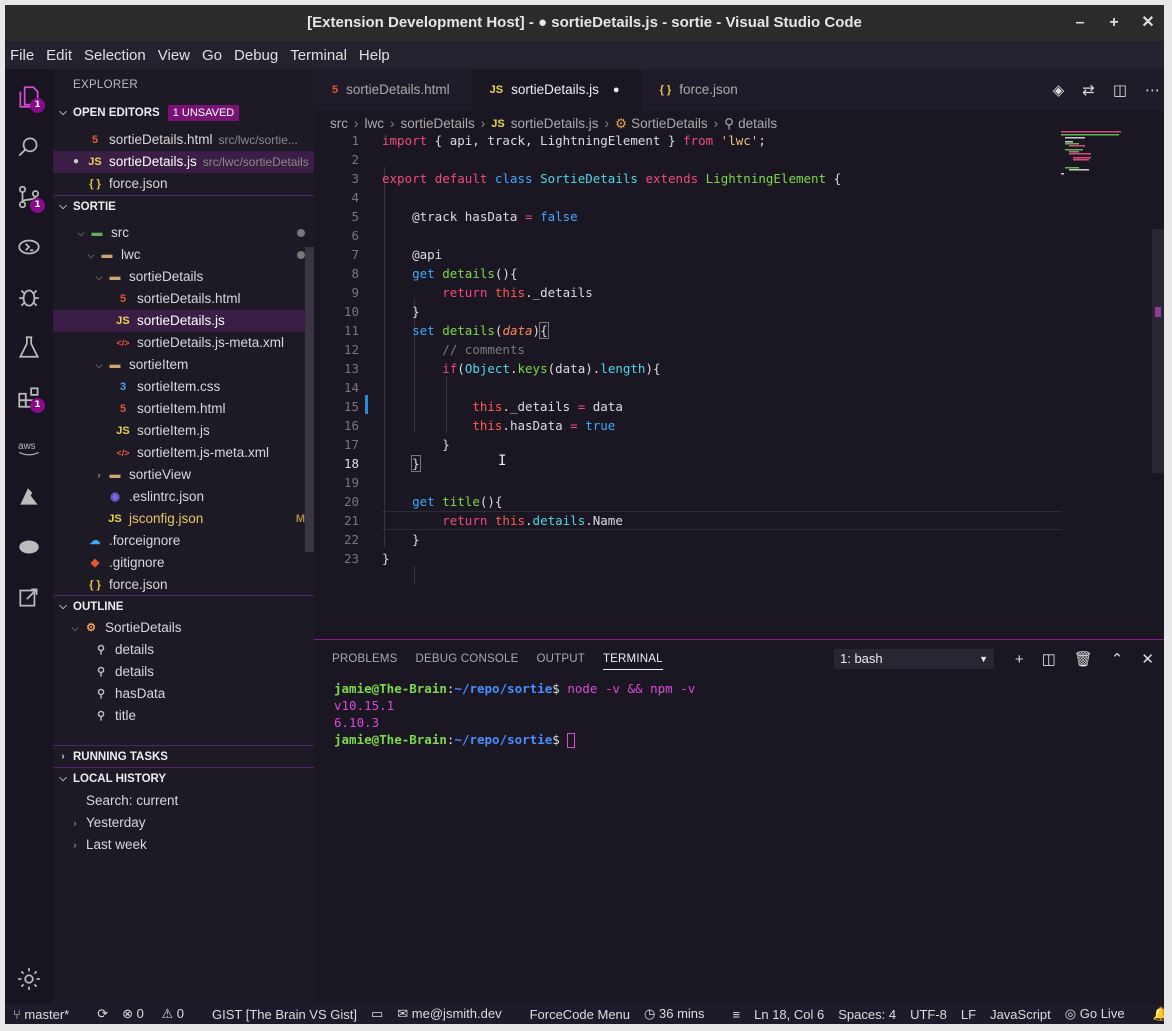 Image resolution: width=1172 pixels, height=1031 pixels. Describe the element at coordinates (183, 585) in the screenshot. I see `tree-file: { } force.json` at that location.